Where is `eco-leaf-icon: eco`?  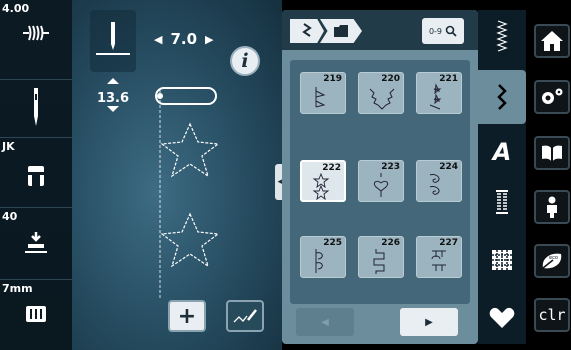
eco-leaf-icon: eco is located at coordinates (552, 261).